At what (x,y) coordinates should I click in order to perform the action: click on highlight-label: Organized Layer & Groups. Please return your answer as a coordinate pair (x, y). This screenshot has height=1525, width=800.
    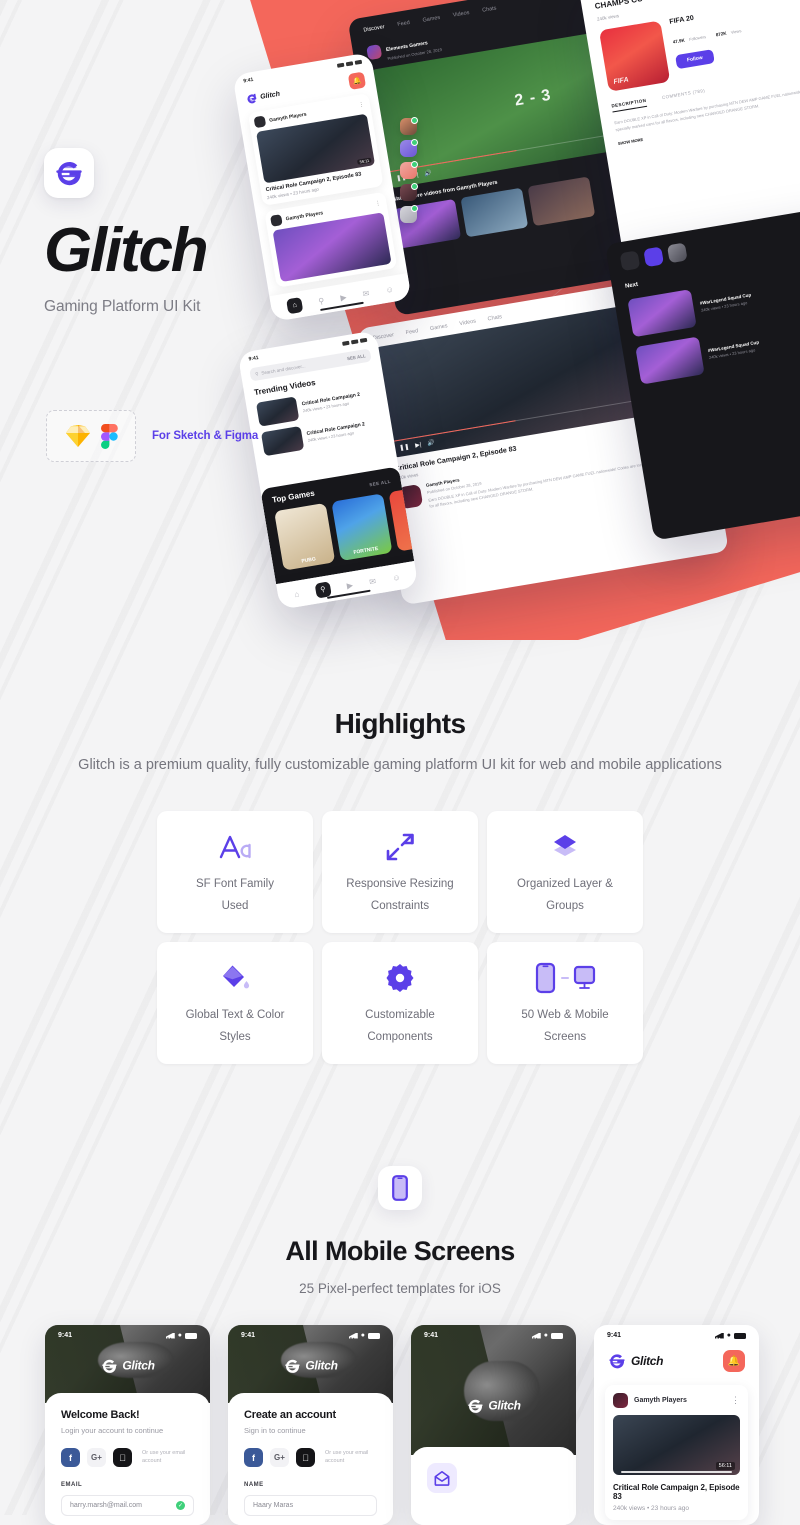
    Looking at the image, I should click on (565, 895).